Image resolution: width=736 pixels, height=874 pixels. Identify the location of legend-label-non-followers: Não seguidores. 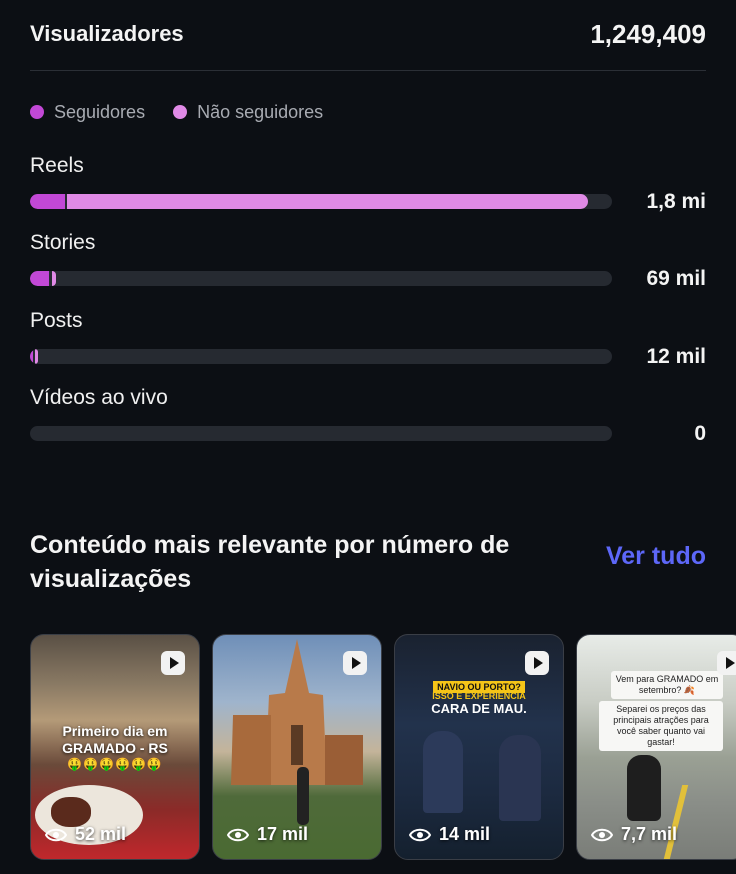
(260, 111).